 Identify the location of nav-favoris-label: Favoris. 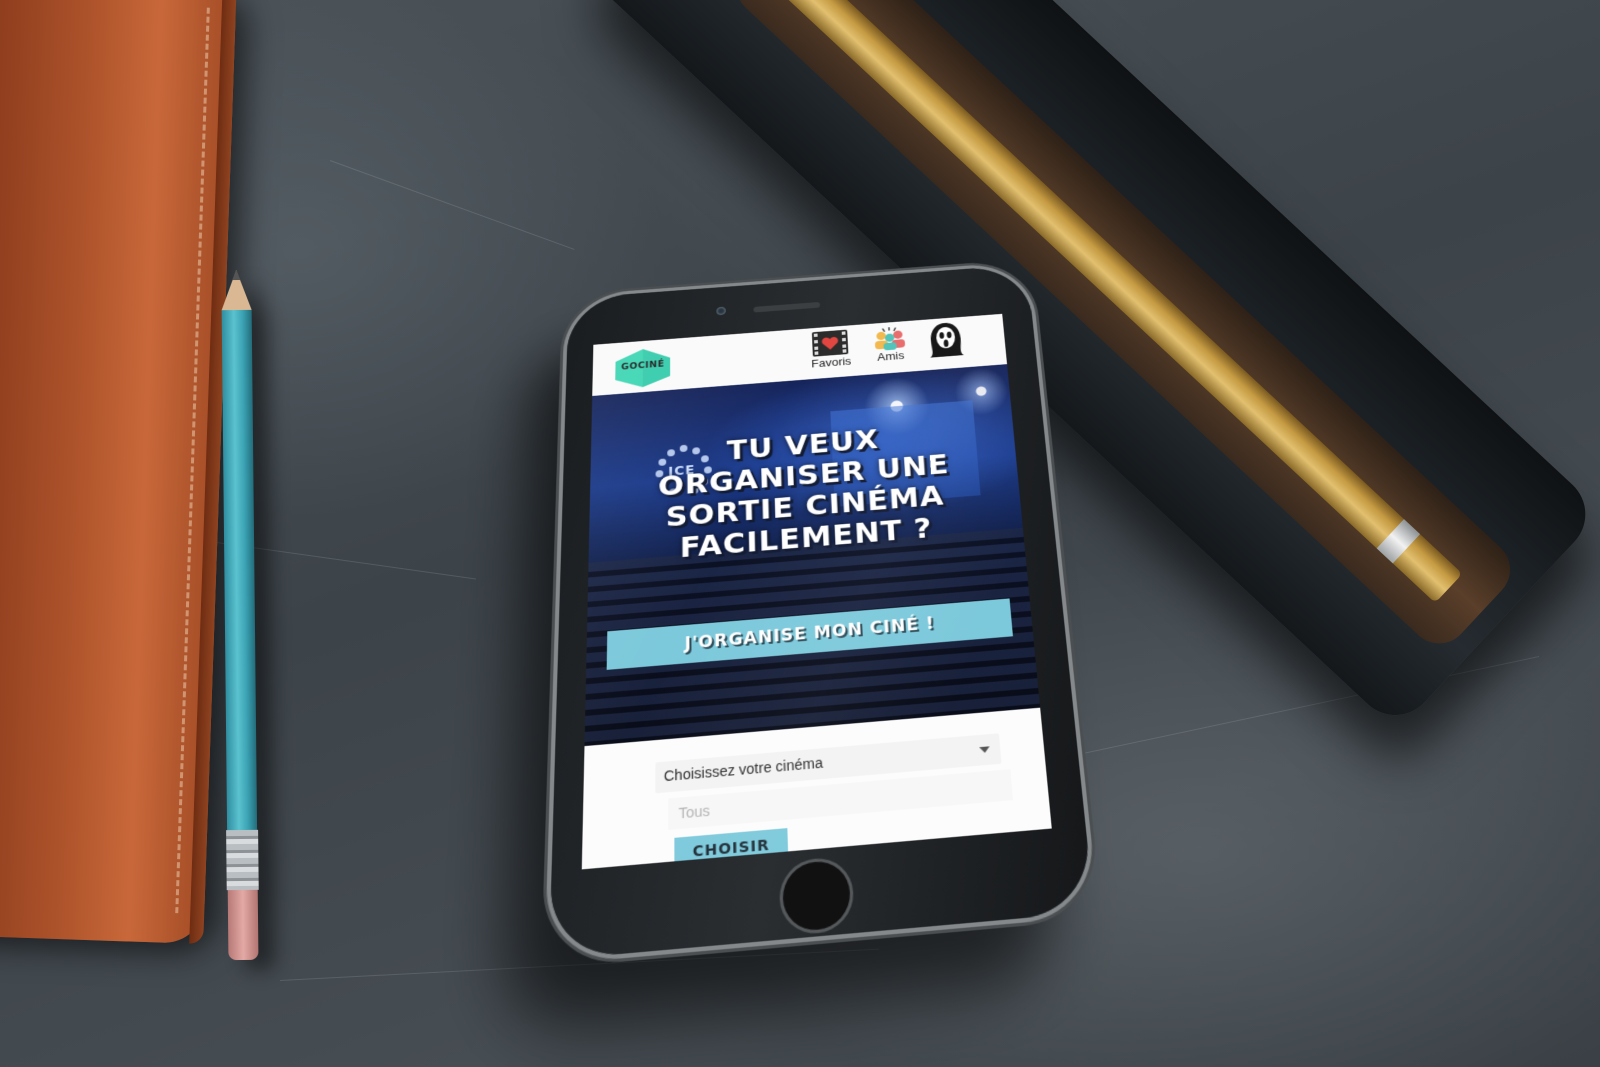
(831, 362).